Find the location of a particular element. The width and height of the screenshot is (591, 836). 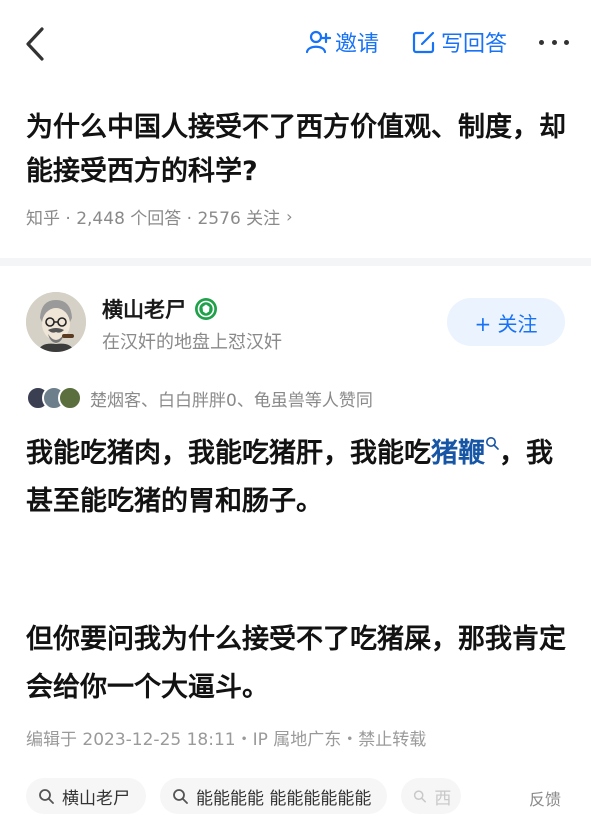

author-name: 横山老尸 is located at coordinates (144, 309).